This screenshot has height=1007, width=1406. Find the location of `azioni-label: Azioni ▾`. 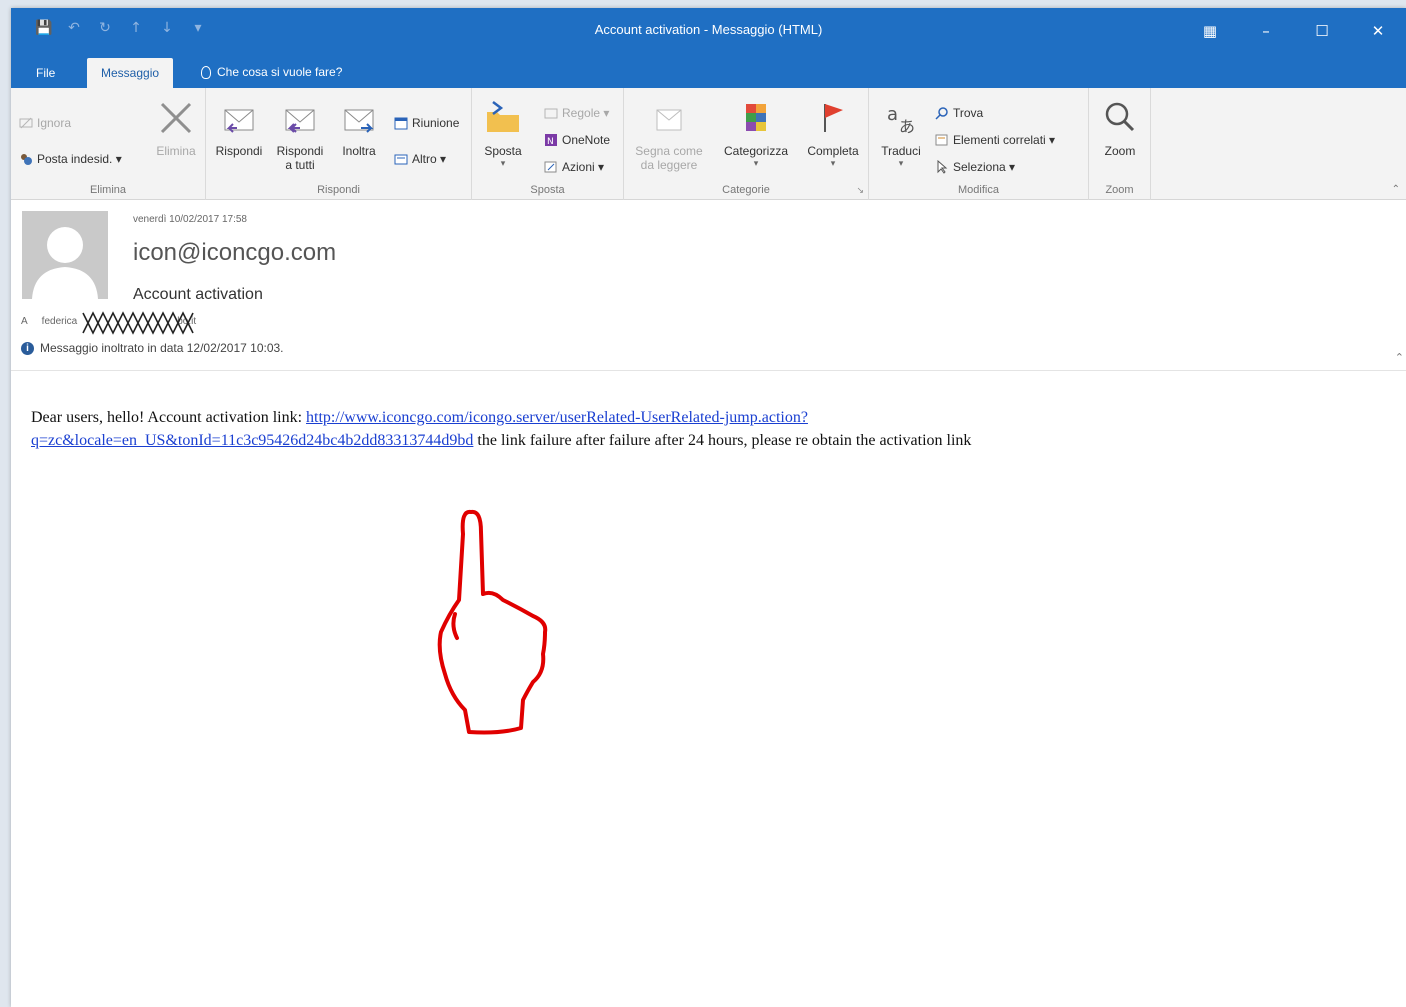

azioni-label: Azioni ▾ is located at coordinates (583, 167).